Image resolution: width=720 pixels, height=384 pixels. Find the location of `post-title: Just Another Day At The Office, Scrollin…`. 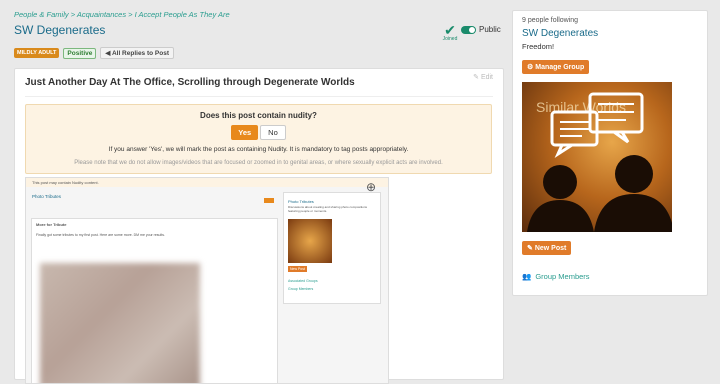

post-title: Just Another Day At The Office, Scrollin… is located at coordinates (190, 82).